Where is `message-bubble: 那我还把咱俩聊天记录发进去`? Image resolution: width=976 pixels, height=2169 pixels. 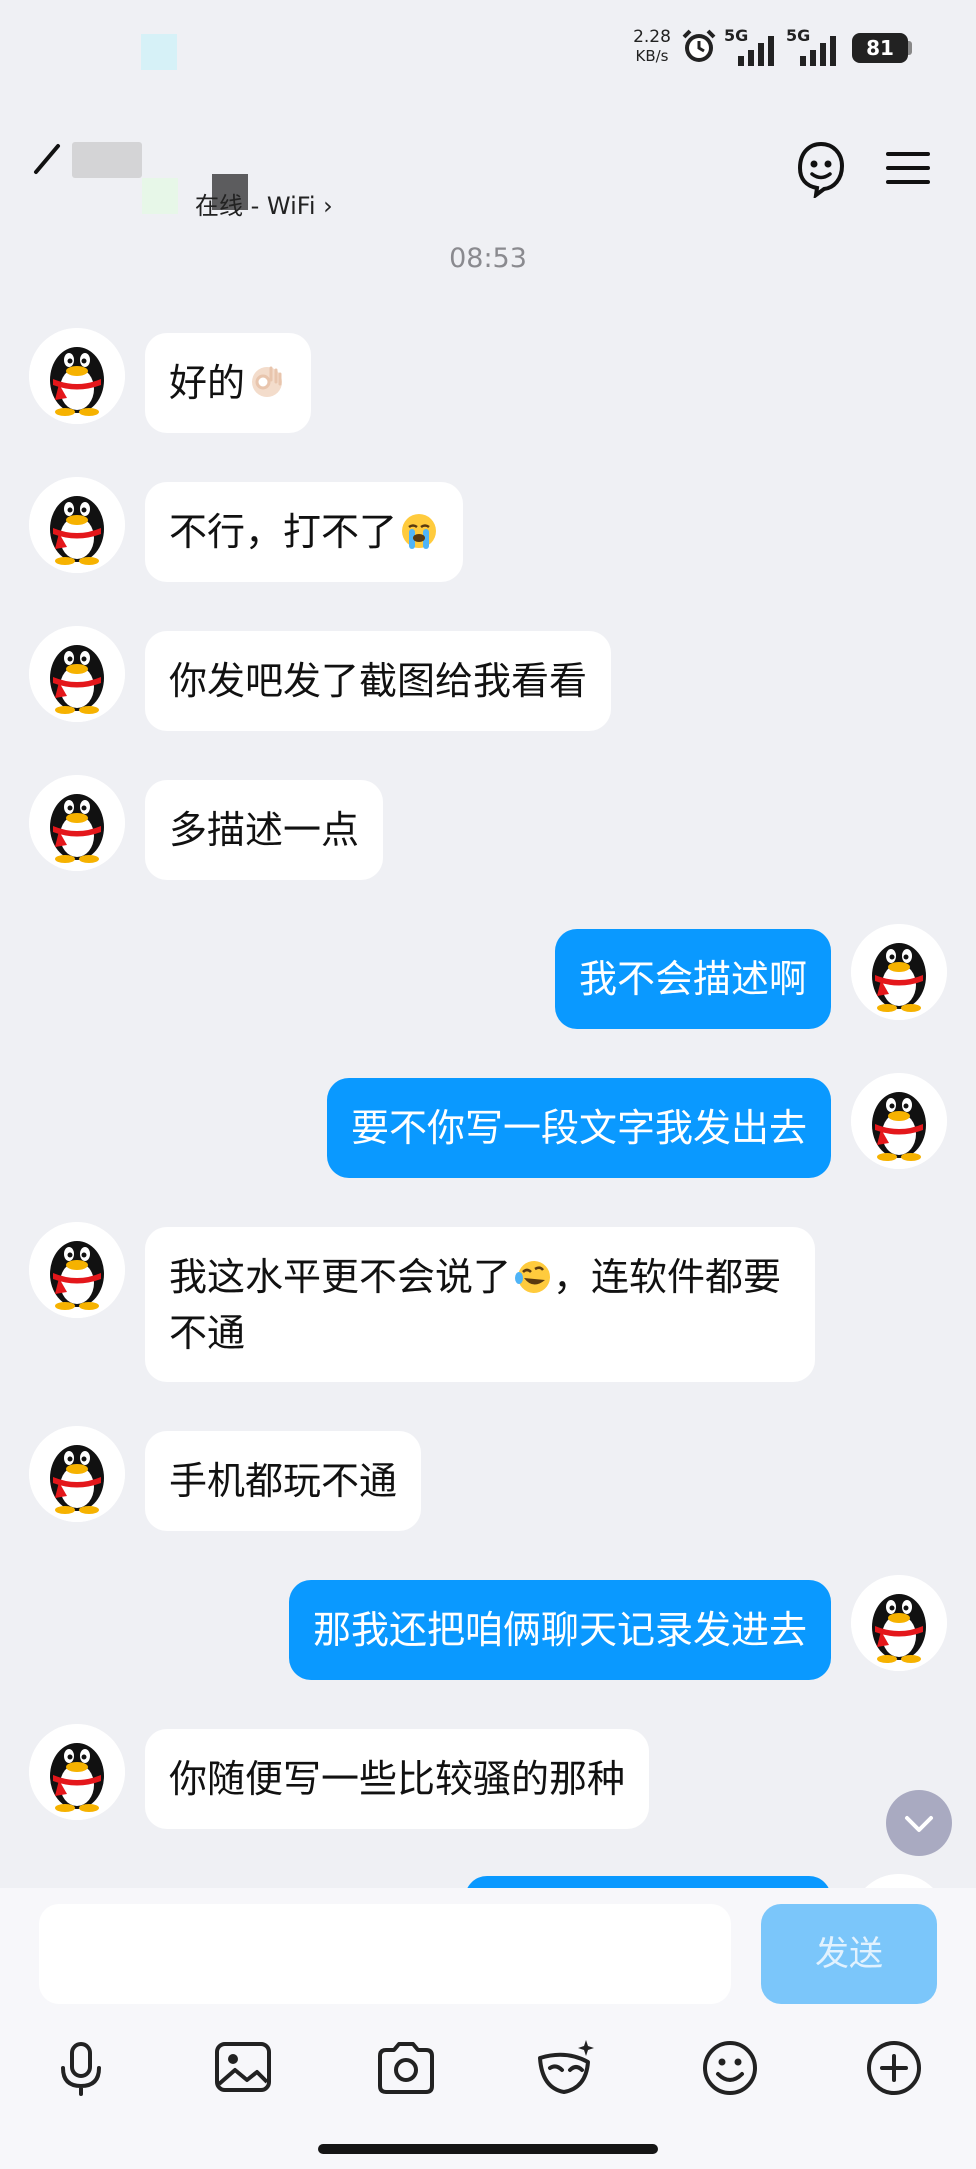
message-bubble: 那我还把咱俩聊天记录发进去 is located at coordinates (559, 1630).